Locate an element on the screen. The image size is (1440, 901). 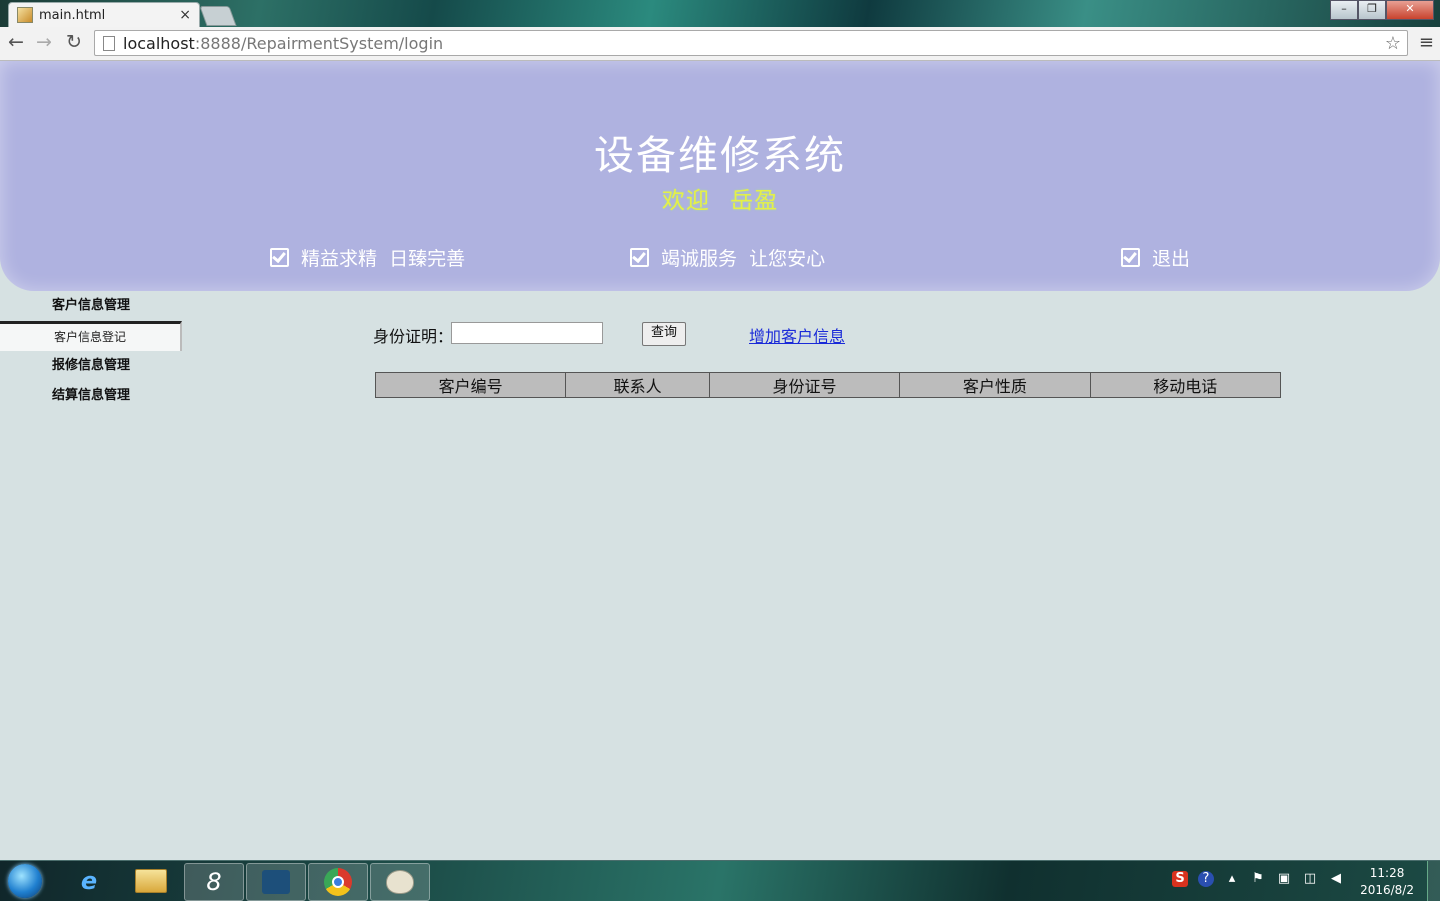
user-name: 岳盈 is located at coordinates (754, 201).